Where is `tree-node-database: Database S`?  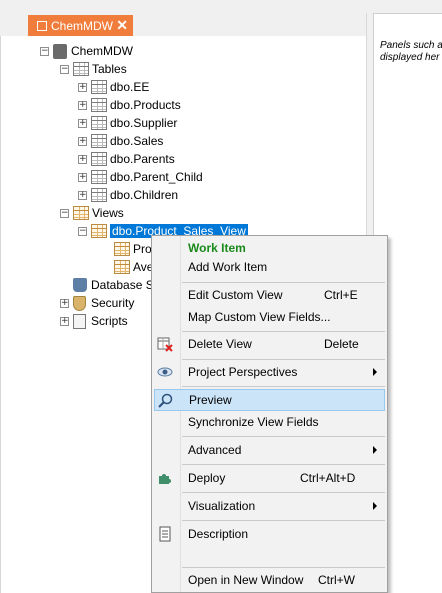
tree-node-database: Database S is located at coordinates (107, 285).